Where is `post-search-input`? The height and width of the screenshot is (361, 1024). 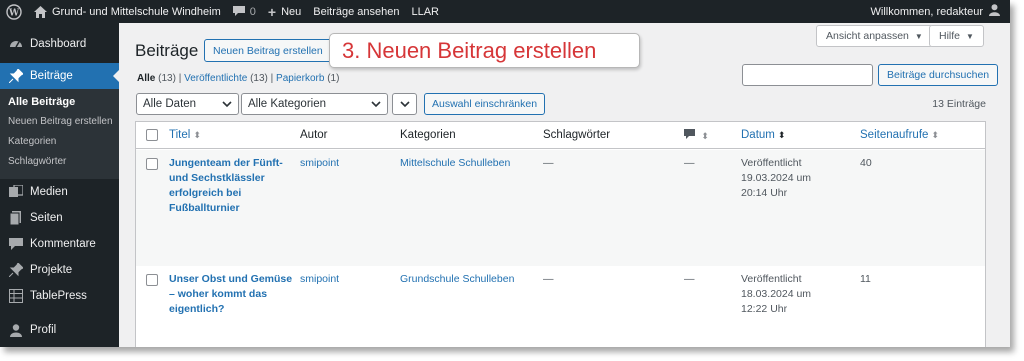 post-search-input is located at coordinates (807, 75).